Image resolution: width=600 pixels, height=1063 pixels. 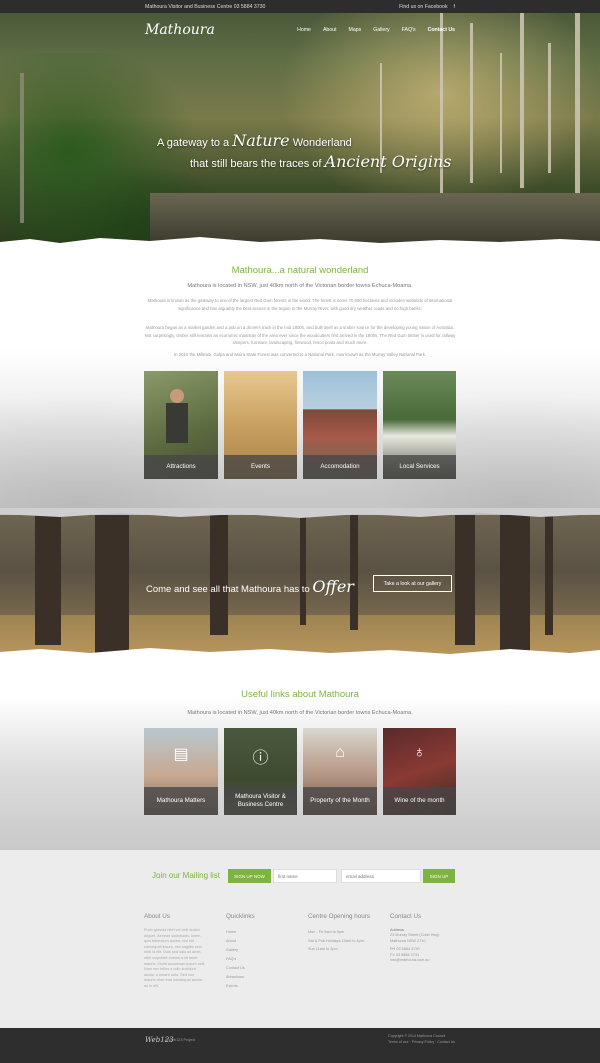 What do you see at coordinates (263, 941) in the screenshot?
I see `quicklink-about: About` at bounding box center [263, 941].